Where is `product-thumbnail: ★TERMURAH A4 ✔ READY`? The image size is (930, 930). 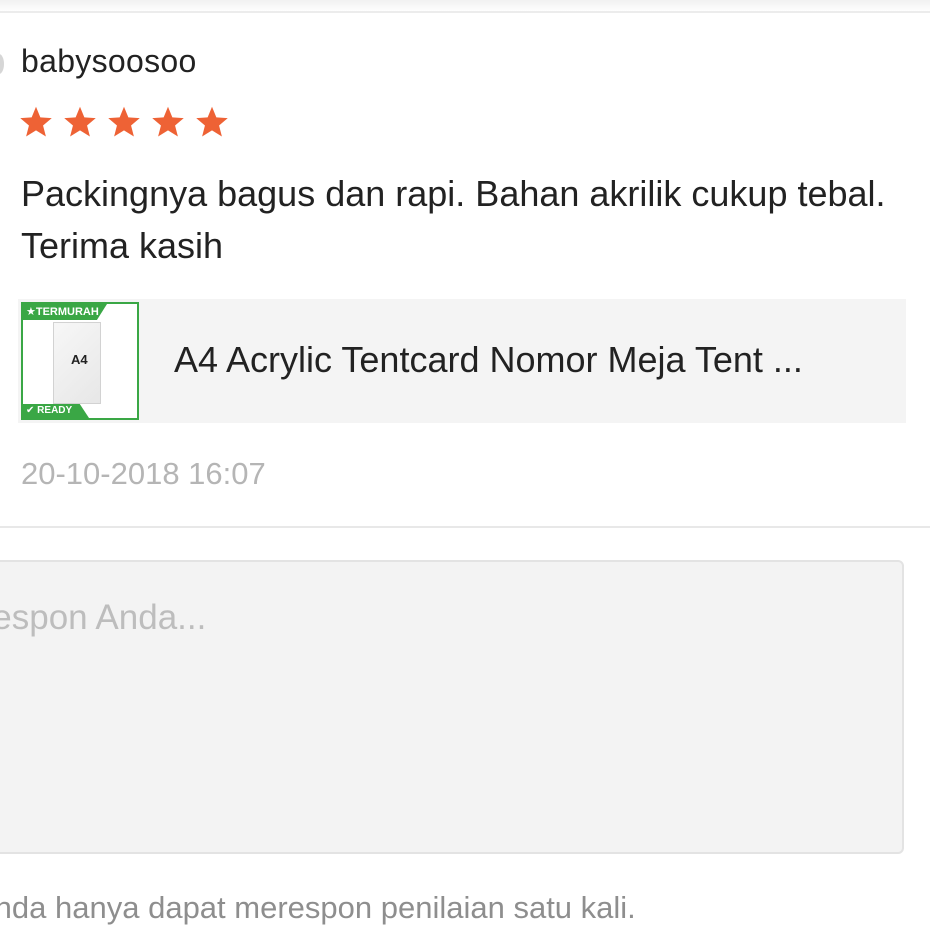 product-thumbnail: ★TERMURAH A4 ✔ READY is located at coordinates (80, 361).